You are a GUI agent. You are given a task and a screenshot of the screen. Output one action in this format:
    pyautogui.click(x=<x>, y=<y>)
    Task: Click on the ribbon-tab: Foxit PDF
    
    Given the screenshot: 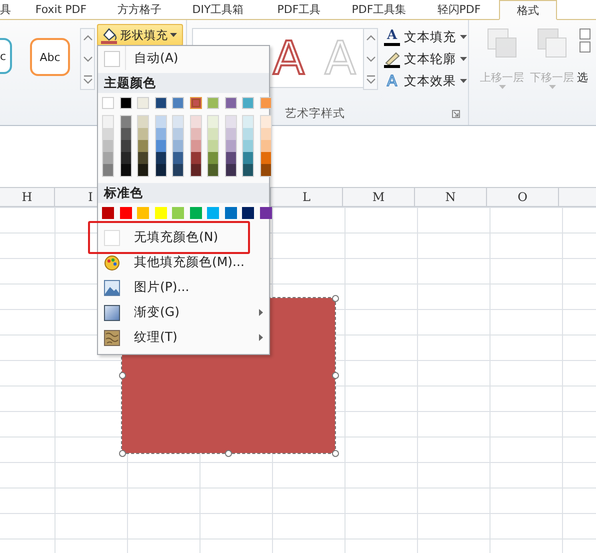 What is the action you would take?
    pyautogui.click(x=61, y=9)
    